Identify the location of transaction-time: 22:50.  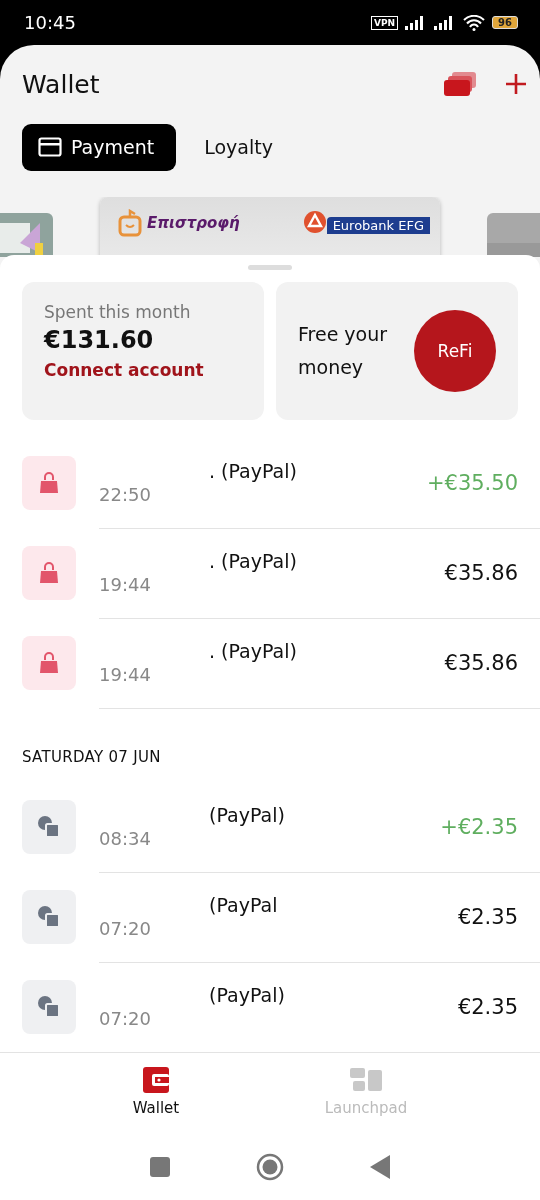
(125, 494).